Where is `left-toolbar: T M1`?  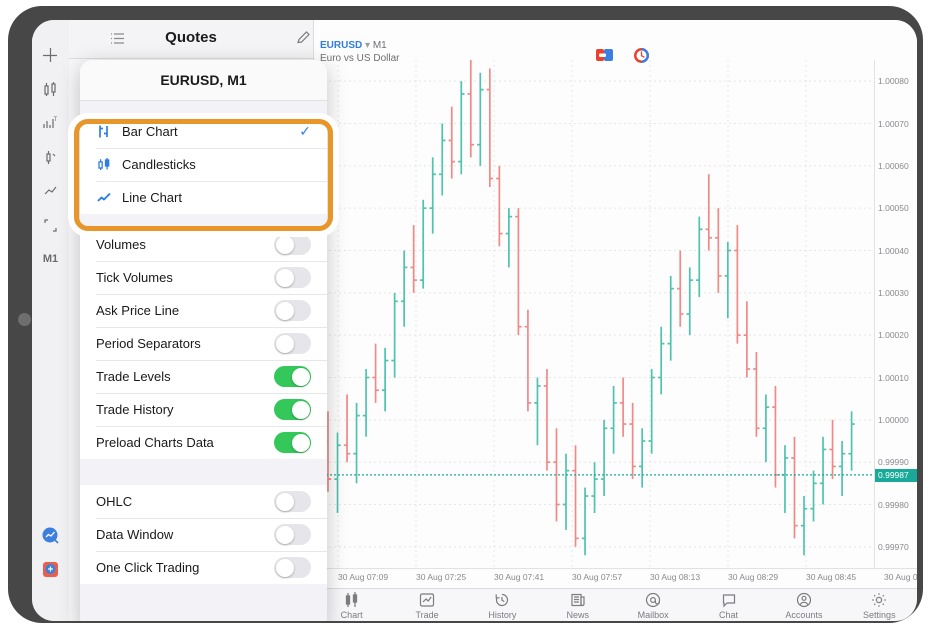 left-toolbar: T M1 is located at coordinates (51, 320).